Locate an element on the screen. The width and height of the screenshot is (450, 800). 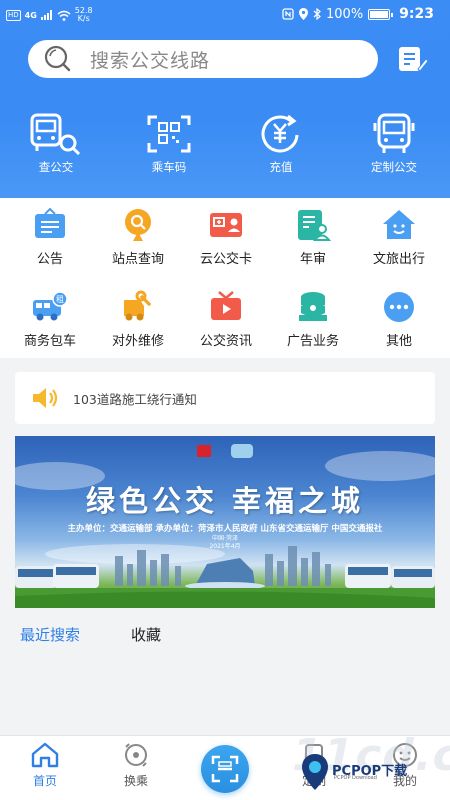
annual-review-icon is located at coordinates (314, 225).